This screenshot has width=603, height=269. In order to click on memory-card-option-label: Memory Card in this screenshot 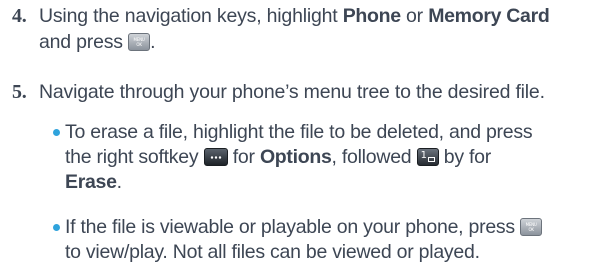, I will do `click(489, 16)`.